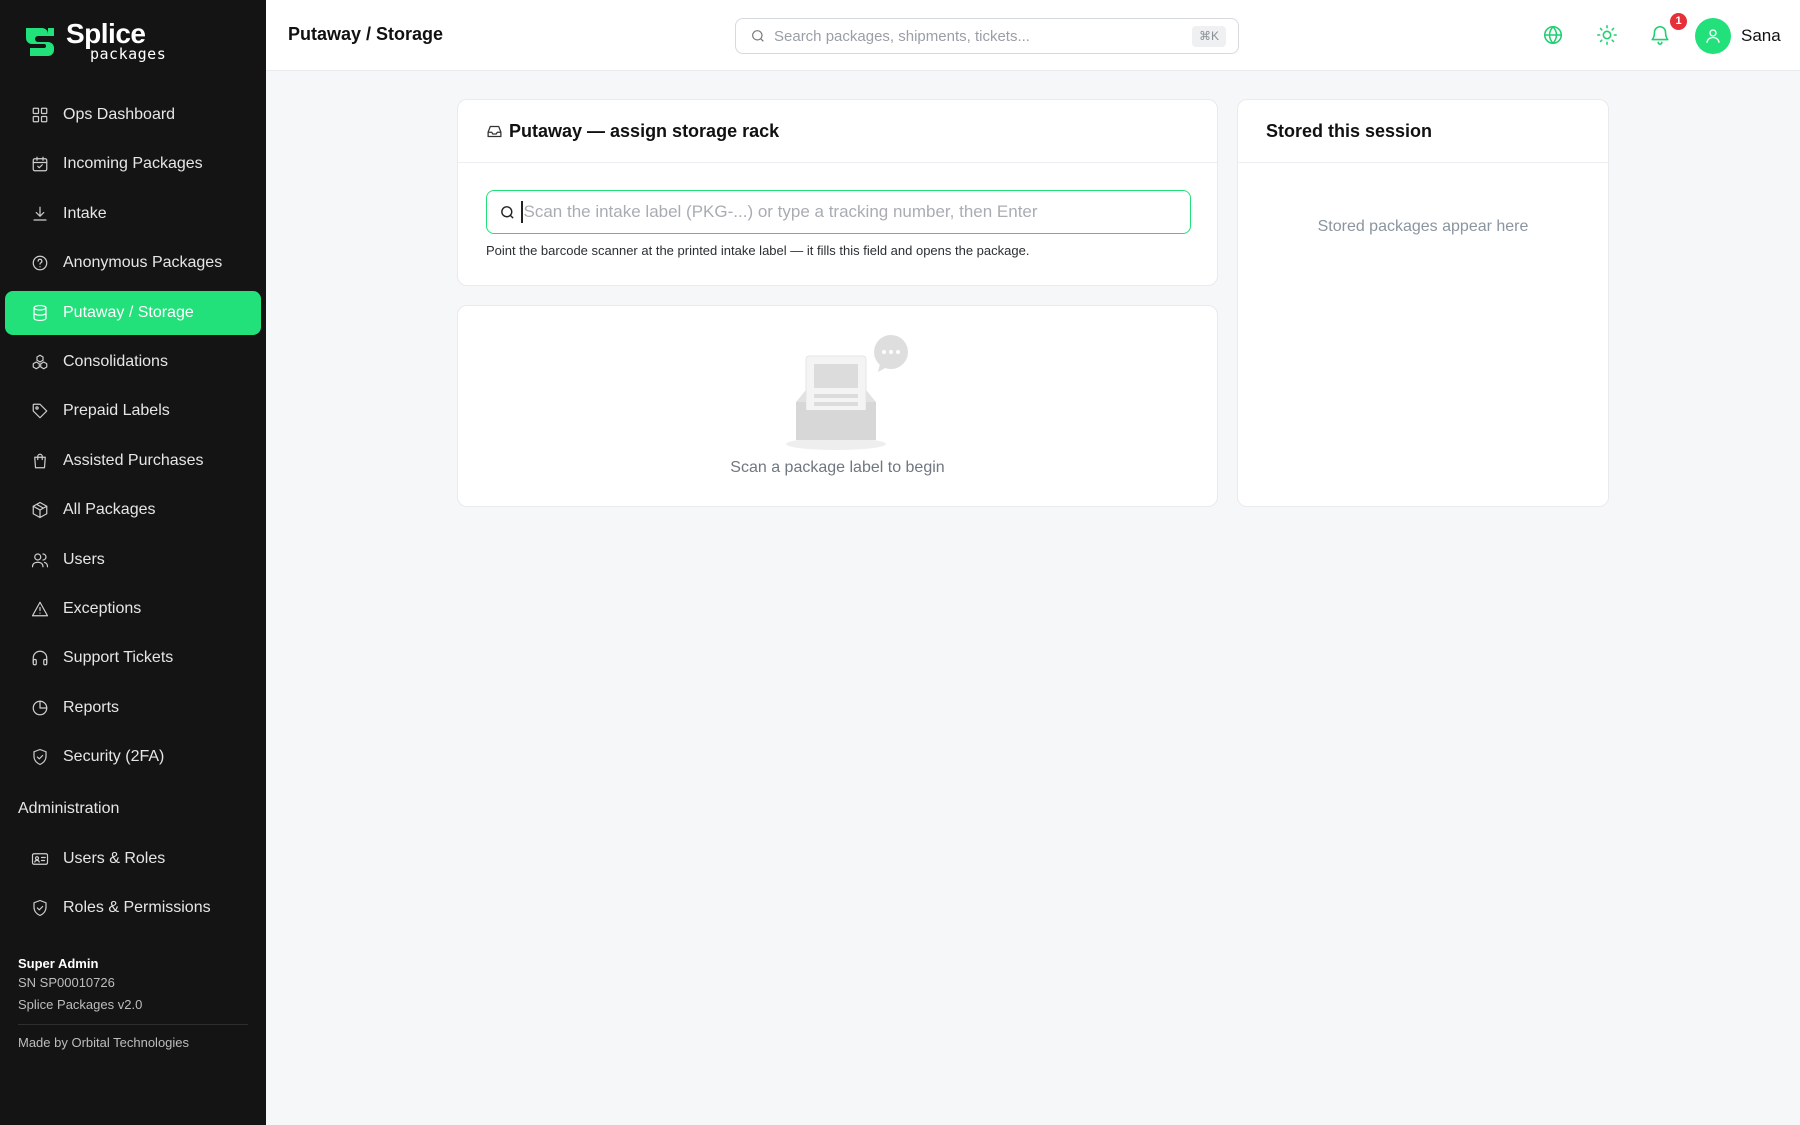 Image resolution: width=1800 pixels, height=1125 pixels. What do you see at coordinates (522, 212) in the screenshot?
I see `text-caret` at bounding box center [522, 212].